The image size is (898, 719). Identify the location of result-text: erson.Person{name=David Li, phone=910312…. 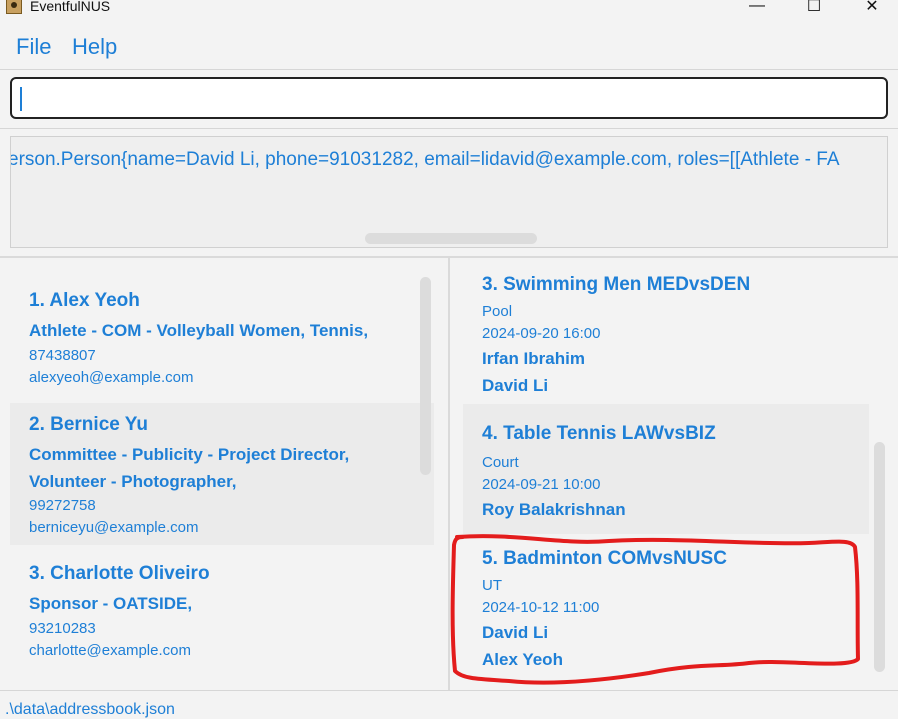
(425, 159).